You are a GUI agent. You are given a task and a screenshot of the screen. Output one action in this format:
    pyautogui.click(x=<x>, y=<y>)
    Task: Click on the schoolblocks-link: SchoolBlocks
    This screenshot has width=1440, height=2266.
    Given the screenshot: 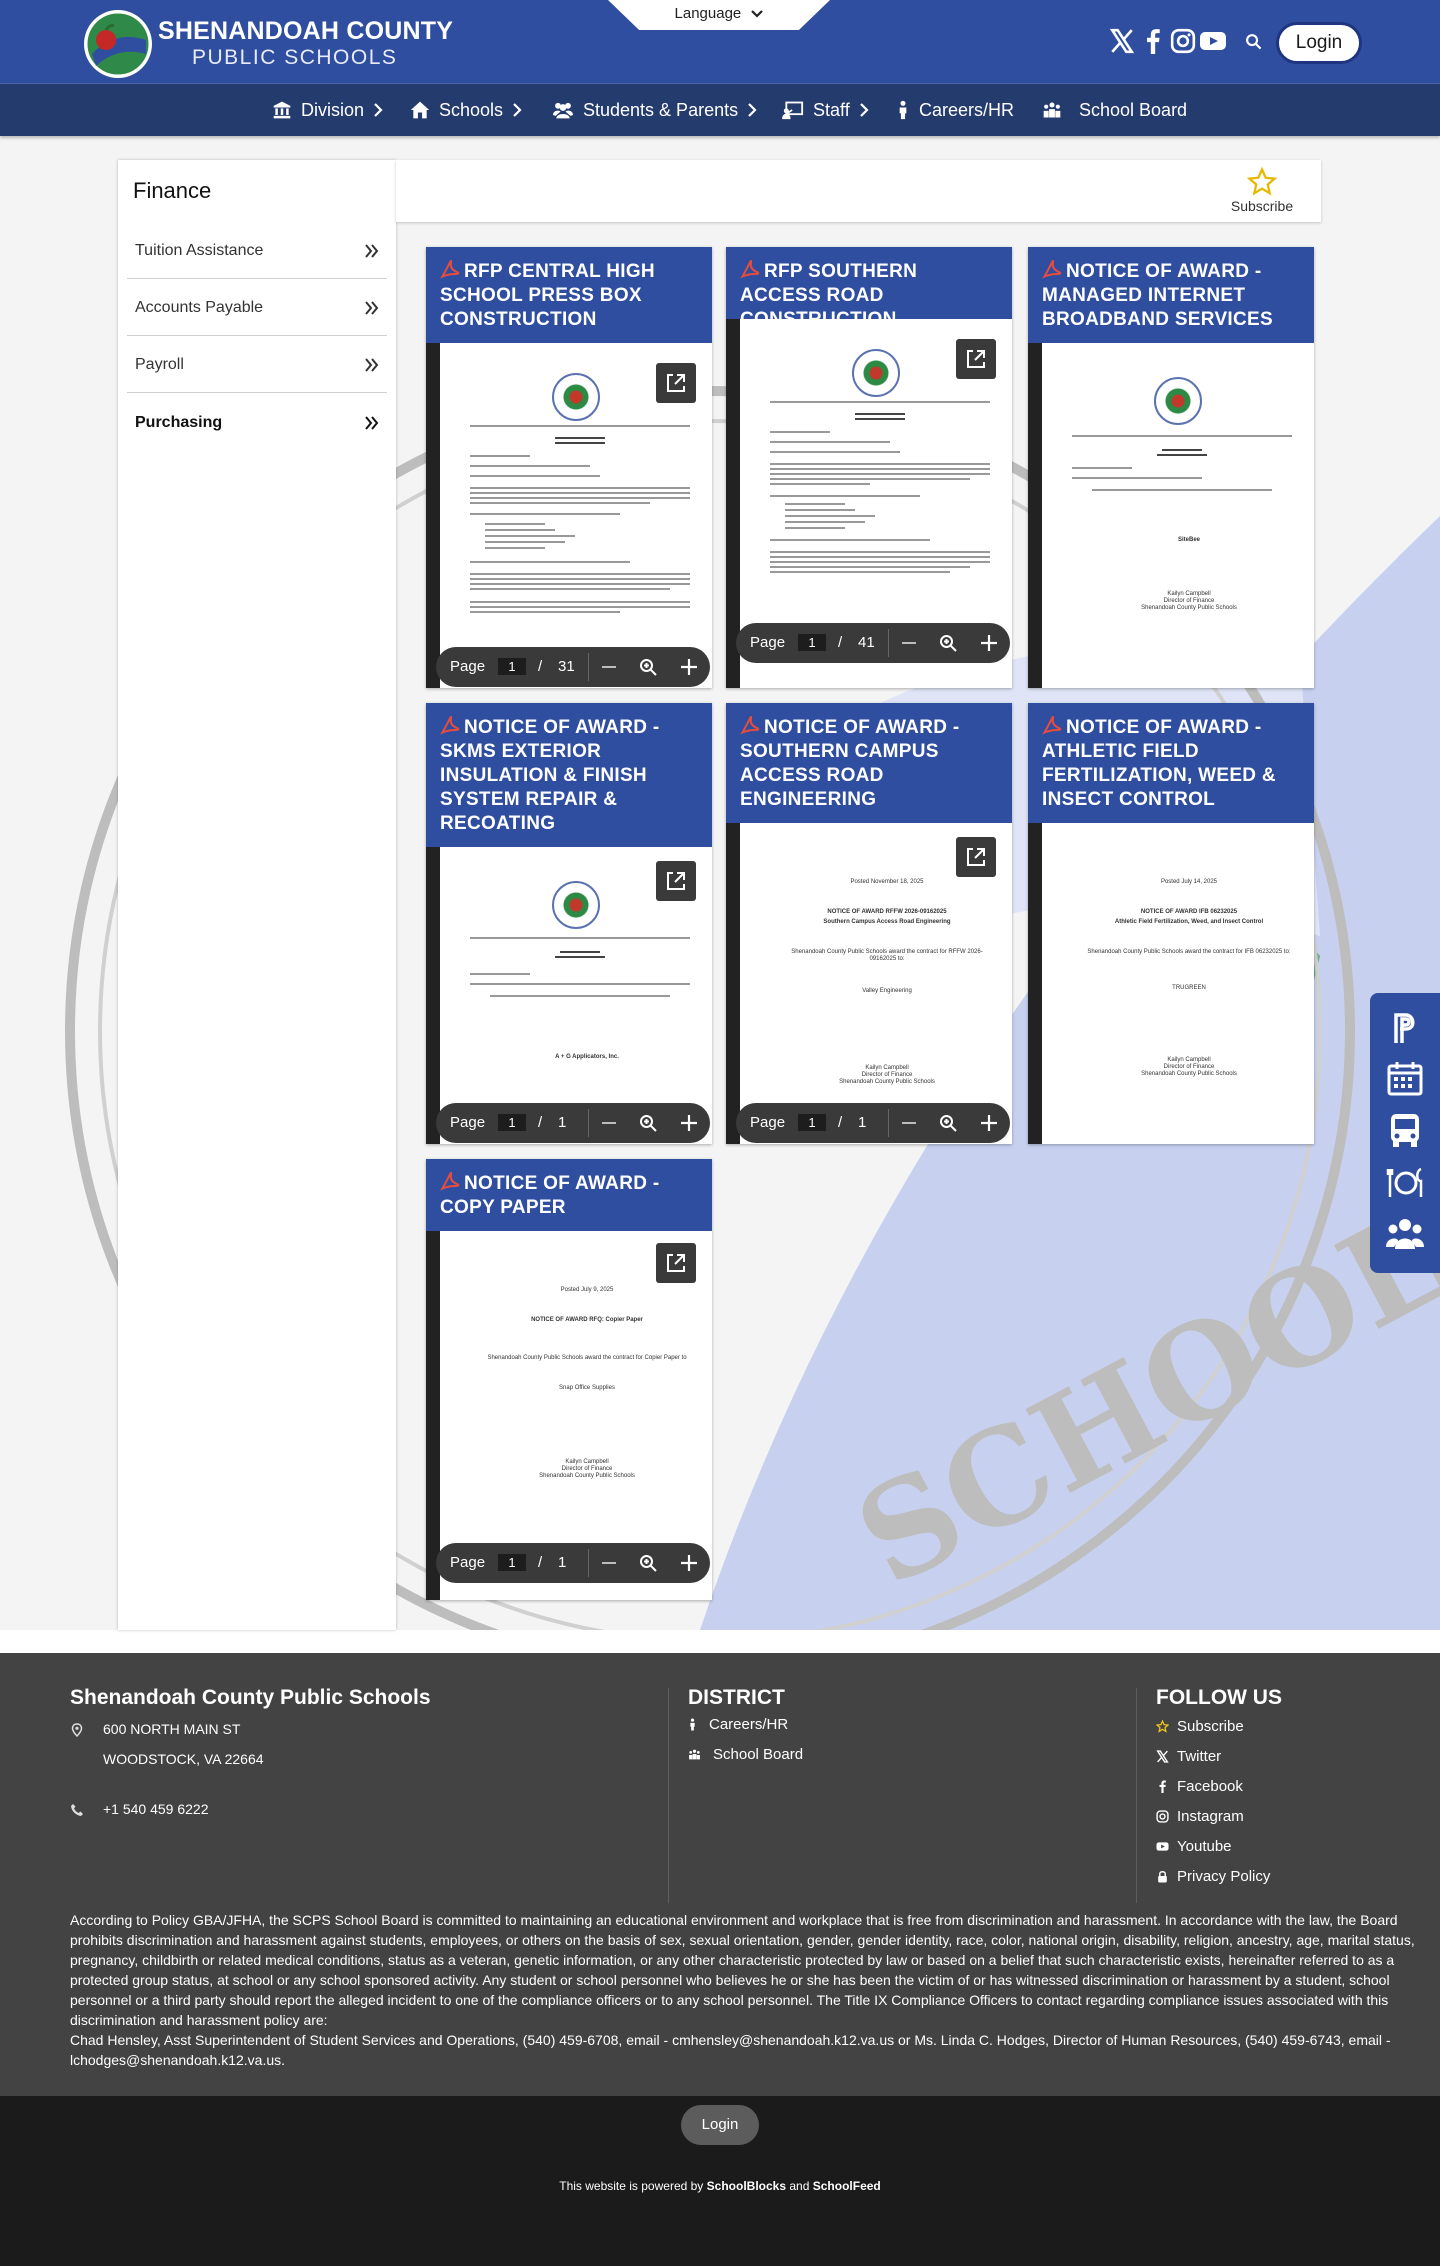 What is the action you would take?
    pyautogui.click(x=746, y=2186)
    